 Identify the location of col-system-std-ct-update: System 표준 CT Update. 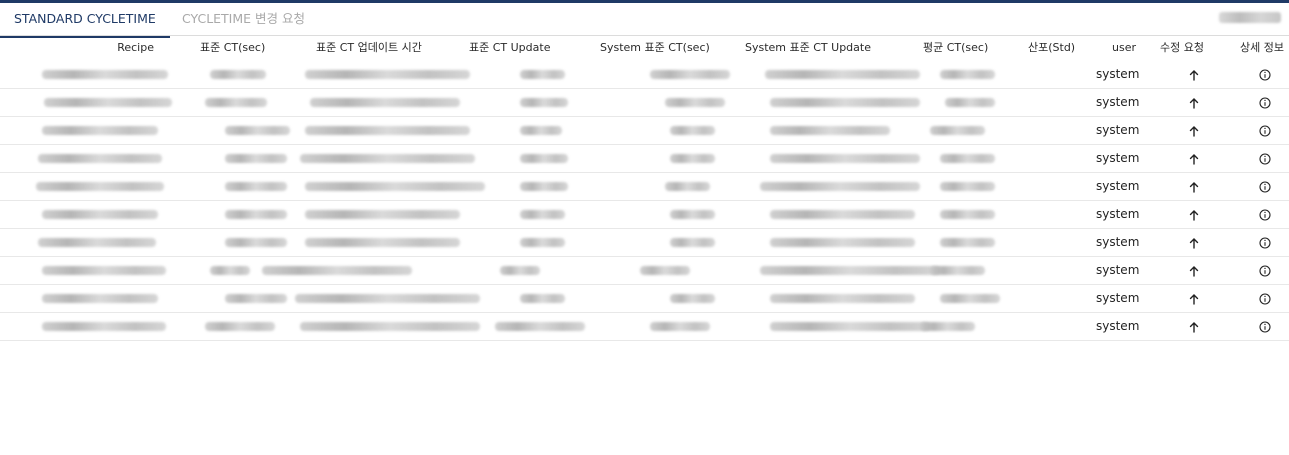
(808, 48).